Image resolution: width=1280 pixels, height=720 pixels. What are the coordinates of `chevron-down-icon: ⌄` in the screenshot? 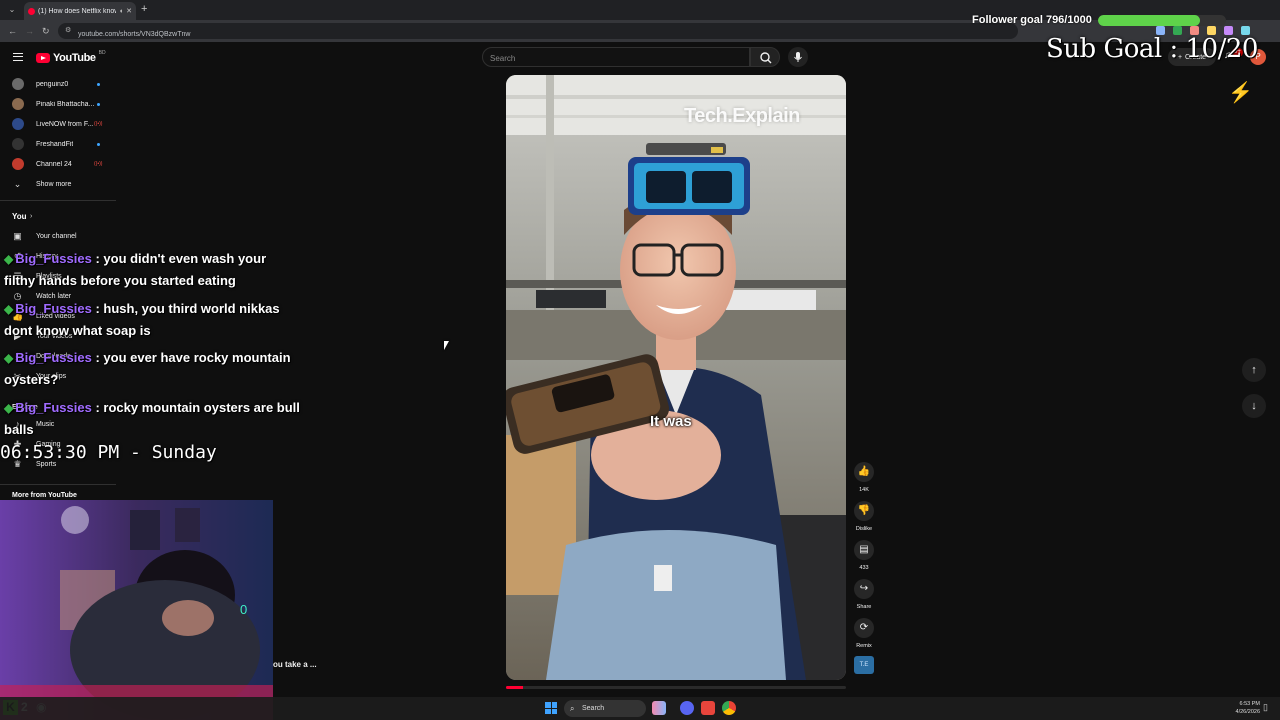 It's located at (17, 183).